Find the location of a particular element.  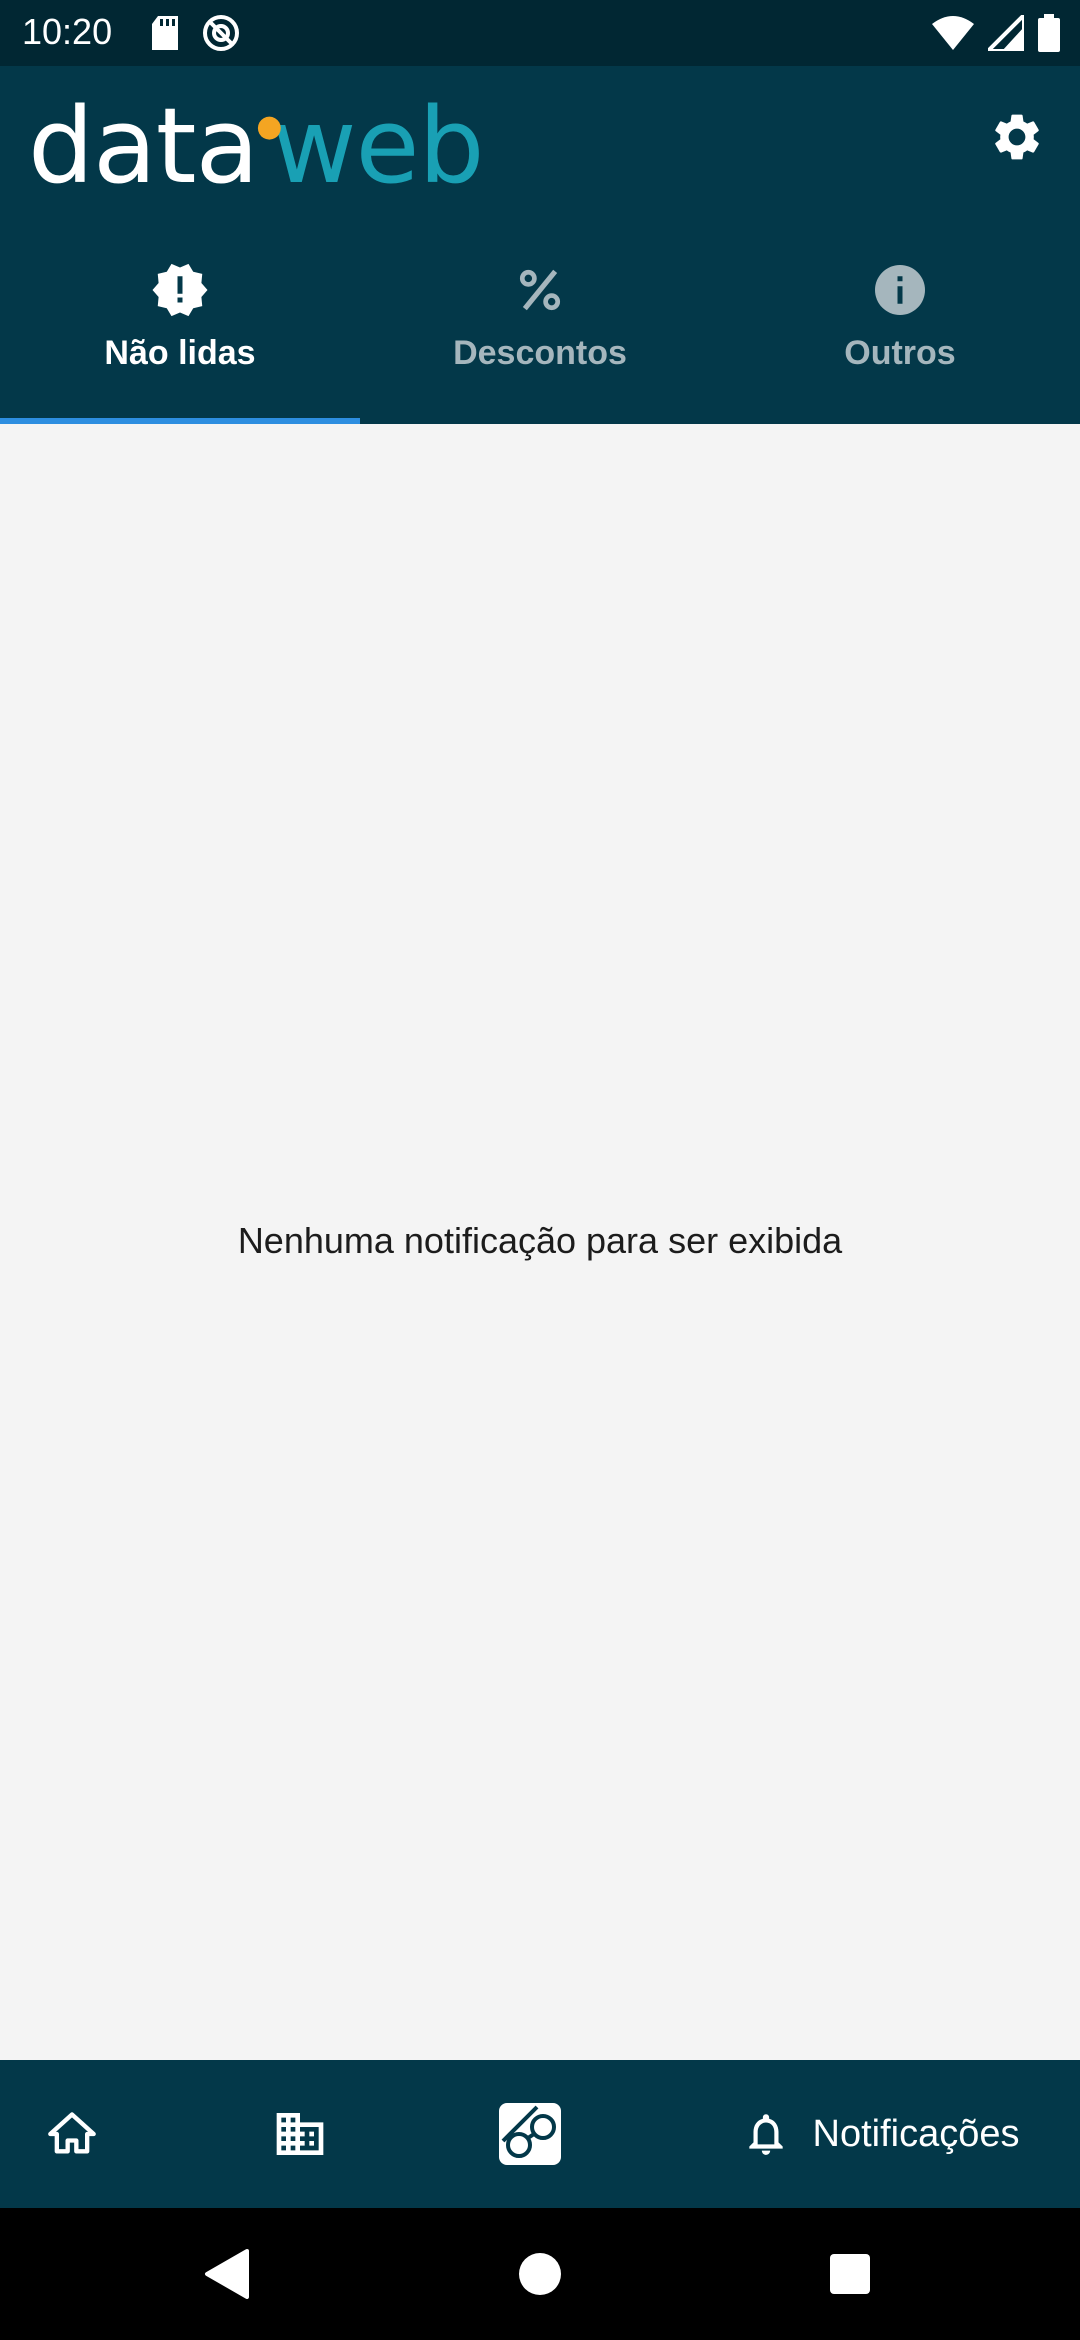

dataweb-logo: data ● web is located at coordinates (256, 146).